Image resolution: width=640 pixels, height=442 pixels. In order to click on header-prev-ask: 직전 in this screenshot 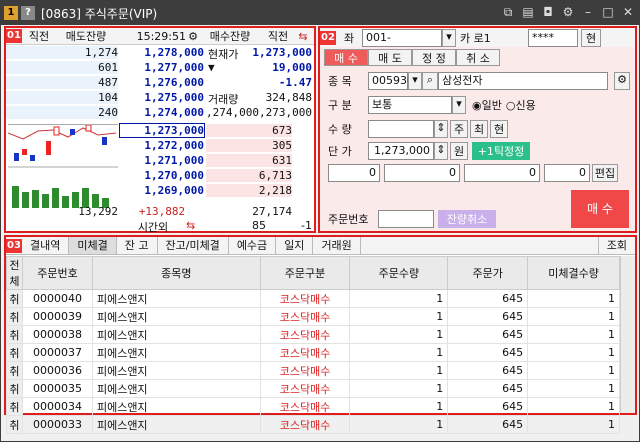, I will do `click(39, 36)`.